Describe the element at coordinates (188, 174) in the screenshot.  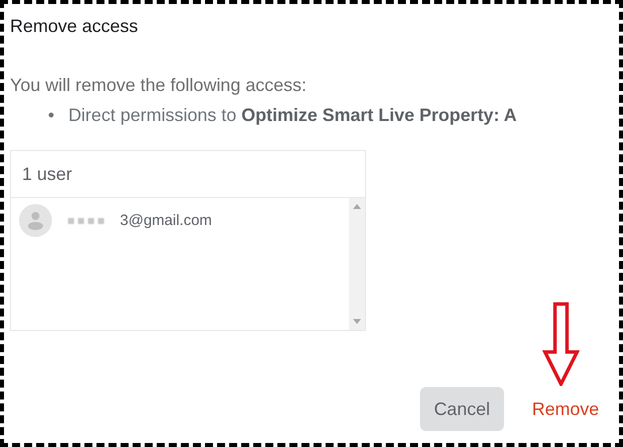
I see `user-count: 1 user` at that location.